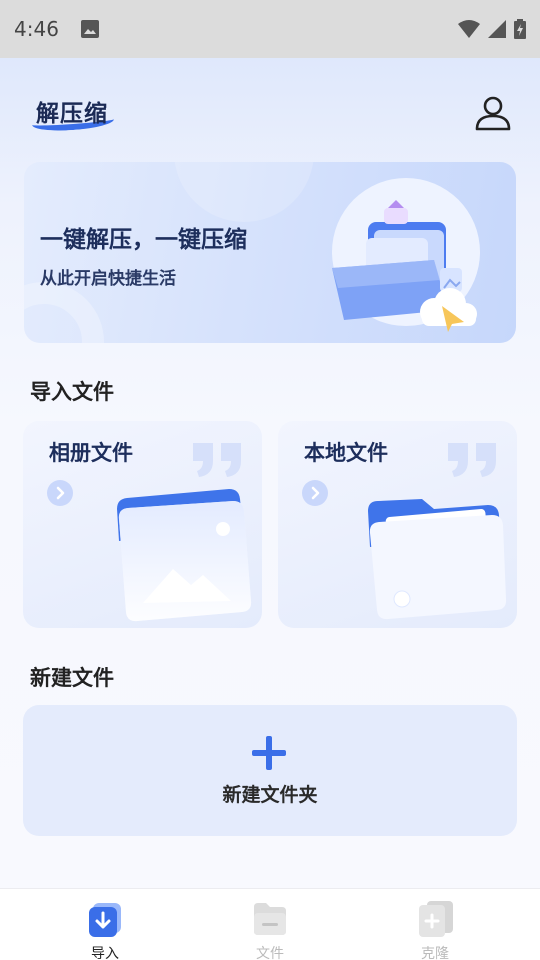 Image resolution: width=540 pixels, height=960 pixels. Describe the element at coordinates (437, 559) in the screenshot. I see `folder-icon` at that location.